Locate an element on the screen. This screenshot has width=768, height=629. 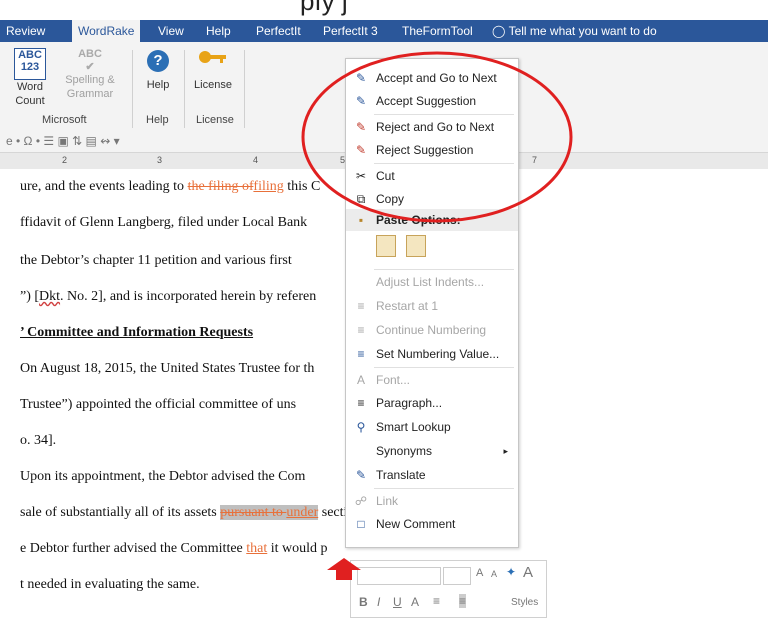
tab-review: Review is located at coordinates (25, 31).